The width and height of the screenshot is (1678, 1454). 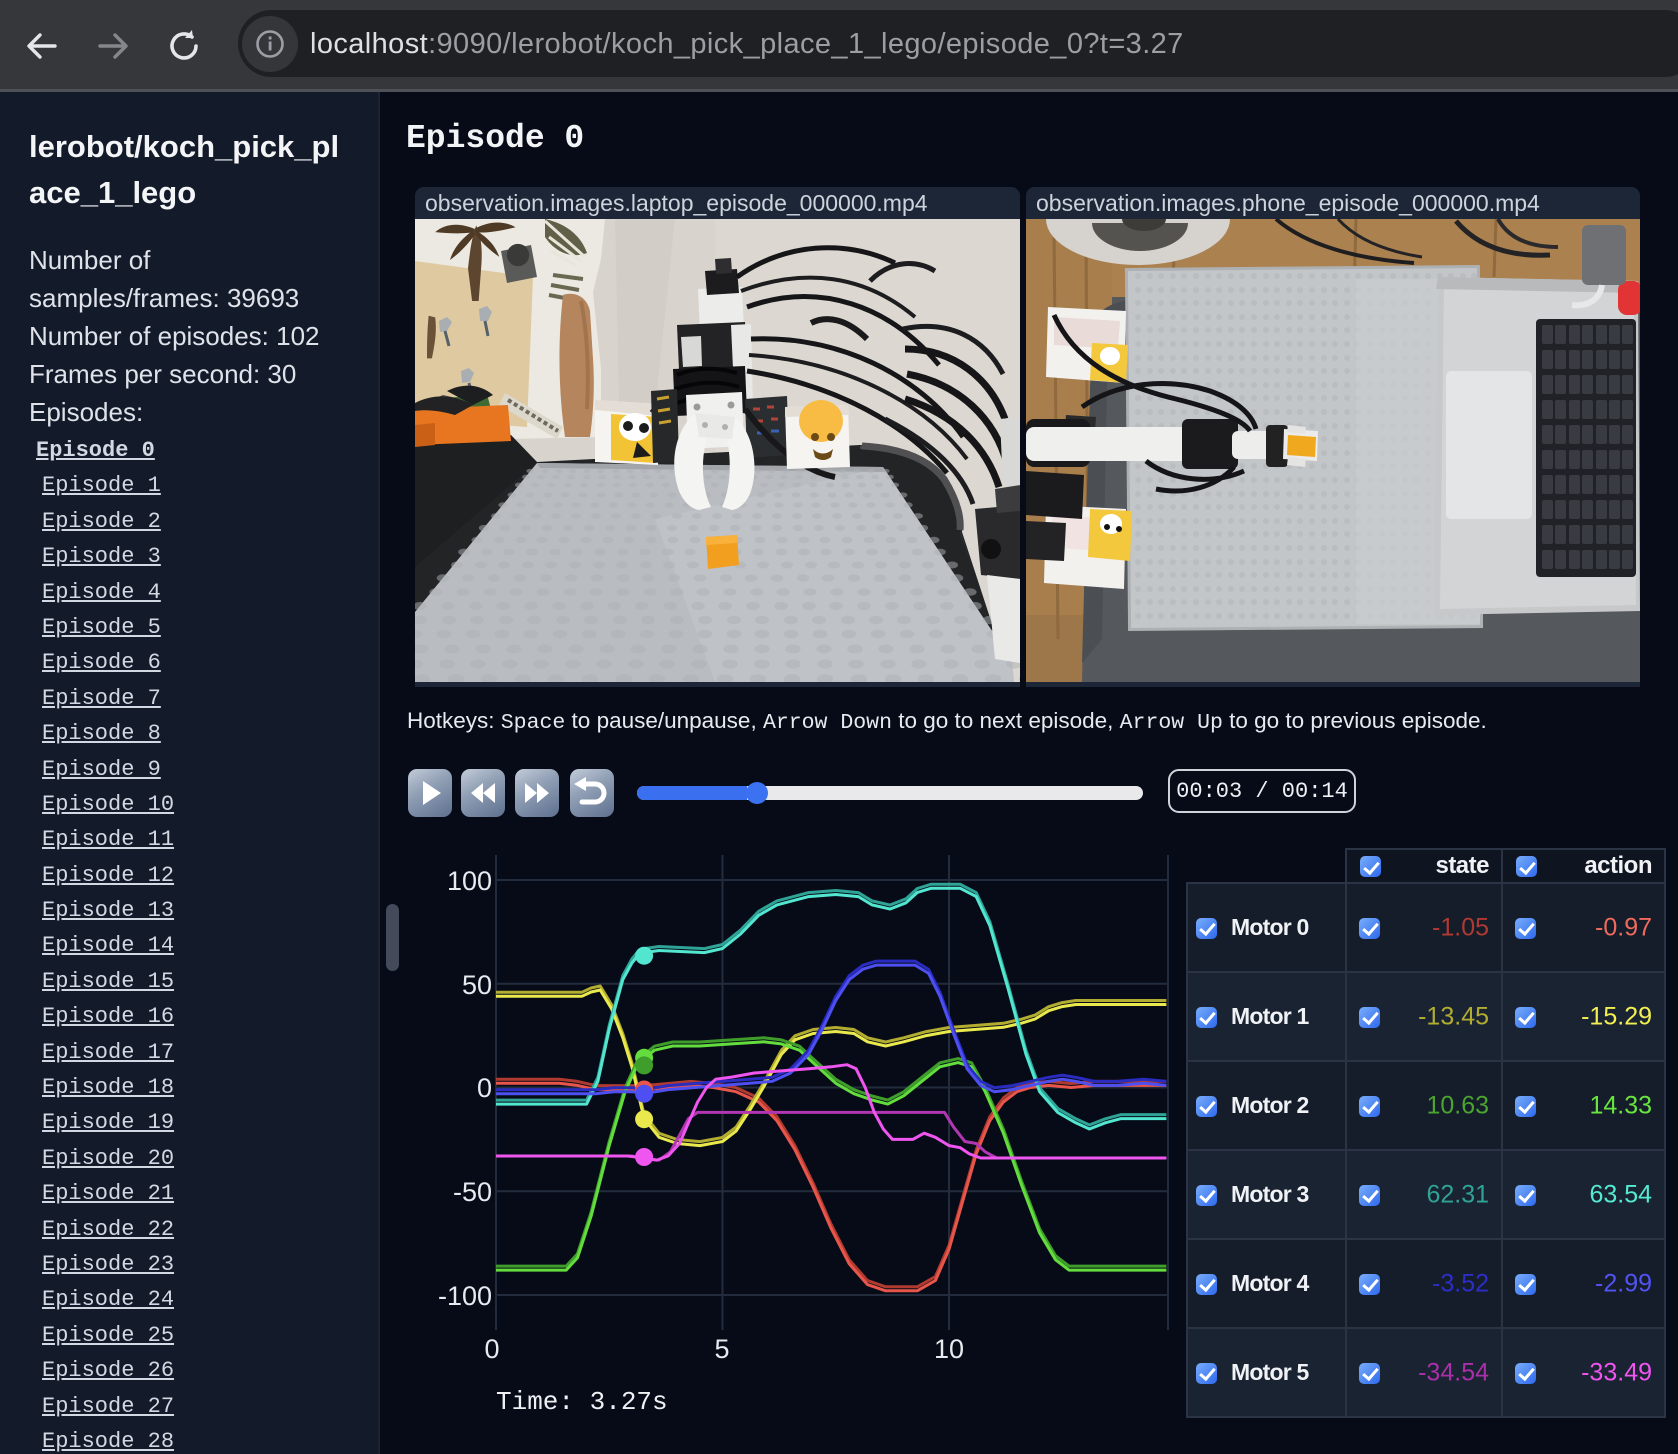 What do you see at coordinates (469, 881) in the screenshot?
I see `svg-text: 100` at bounding box center [469, 881].